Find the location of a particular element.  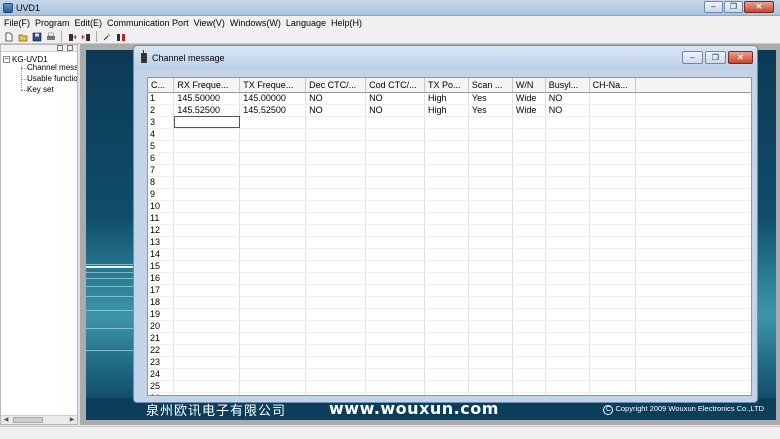

about-icon is located at coordinates (121, 36).